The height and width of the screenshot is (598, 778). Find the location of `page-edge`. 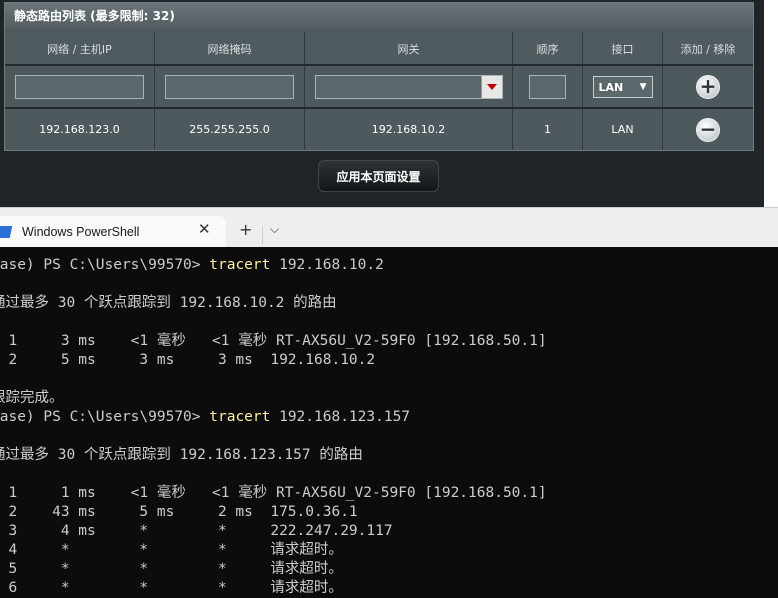

page-edge is located at coordinates (771, 103).